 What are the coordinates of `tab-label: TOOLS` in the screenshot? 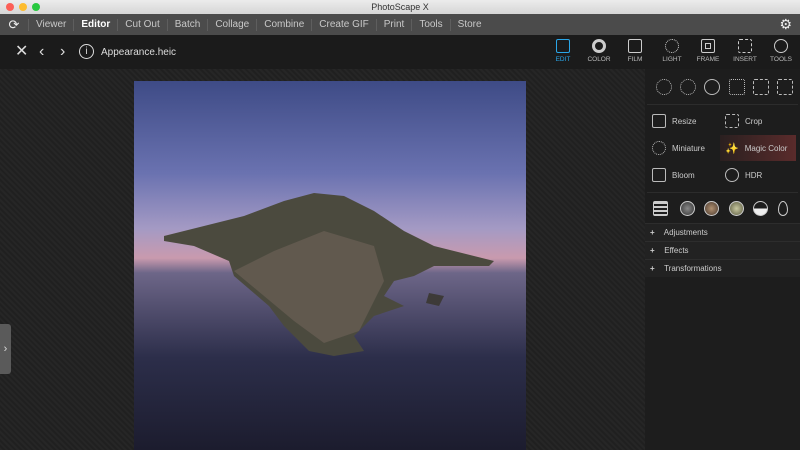 It's located at (781, 59).